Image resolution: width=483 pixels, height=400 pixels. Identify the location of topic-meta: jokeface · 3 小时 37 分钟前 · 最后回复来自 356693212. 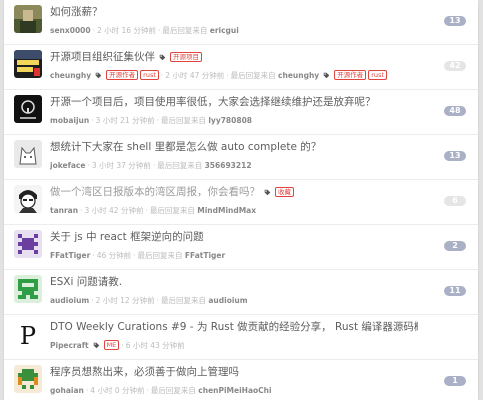
(151, 165).